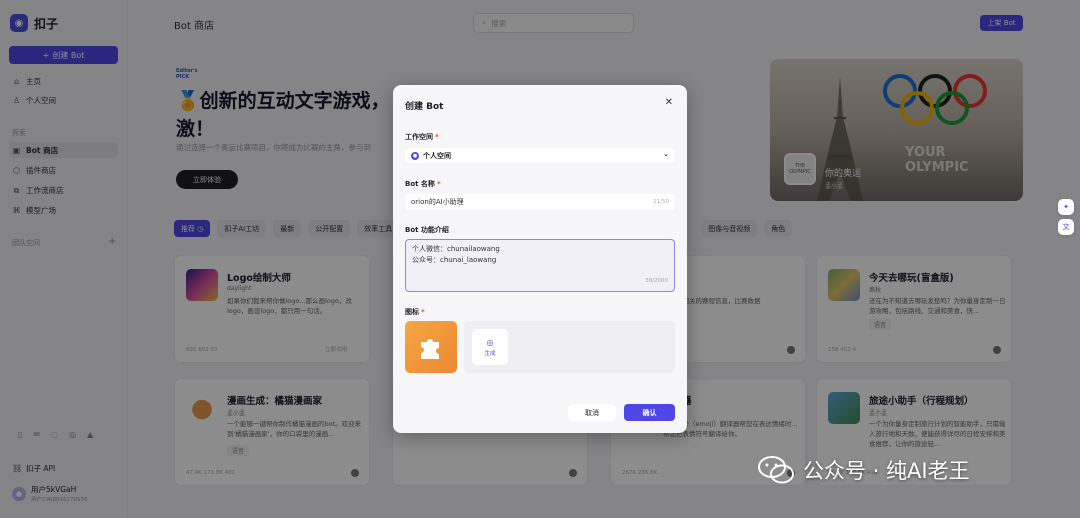  Describe the element at coordinates (569, 347) in the screenshot. I see `icon-generate-area: ◎ 生成` at that location.